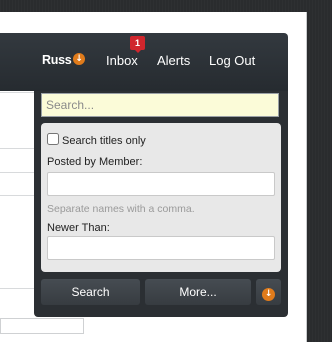  I want to click on newer-than-field, so click(161, 248).